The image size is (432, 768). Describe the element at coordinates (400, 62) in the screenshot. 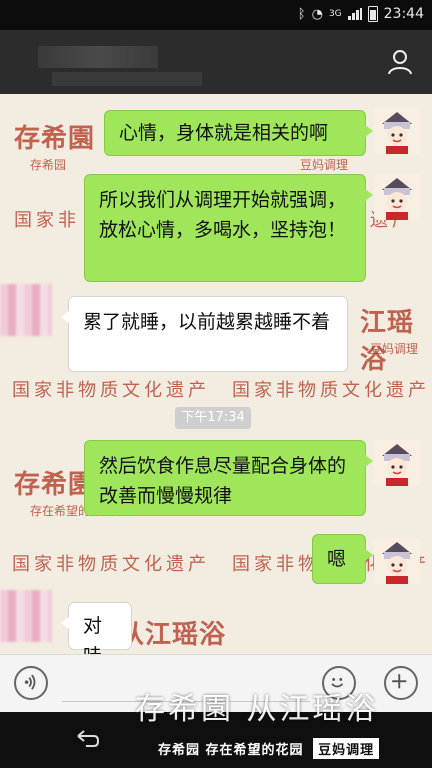

I see `contact-profile-icon` at that location.